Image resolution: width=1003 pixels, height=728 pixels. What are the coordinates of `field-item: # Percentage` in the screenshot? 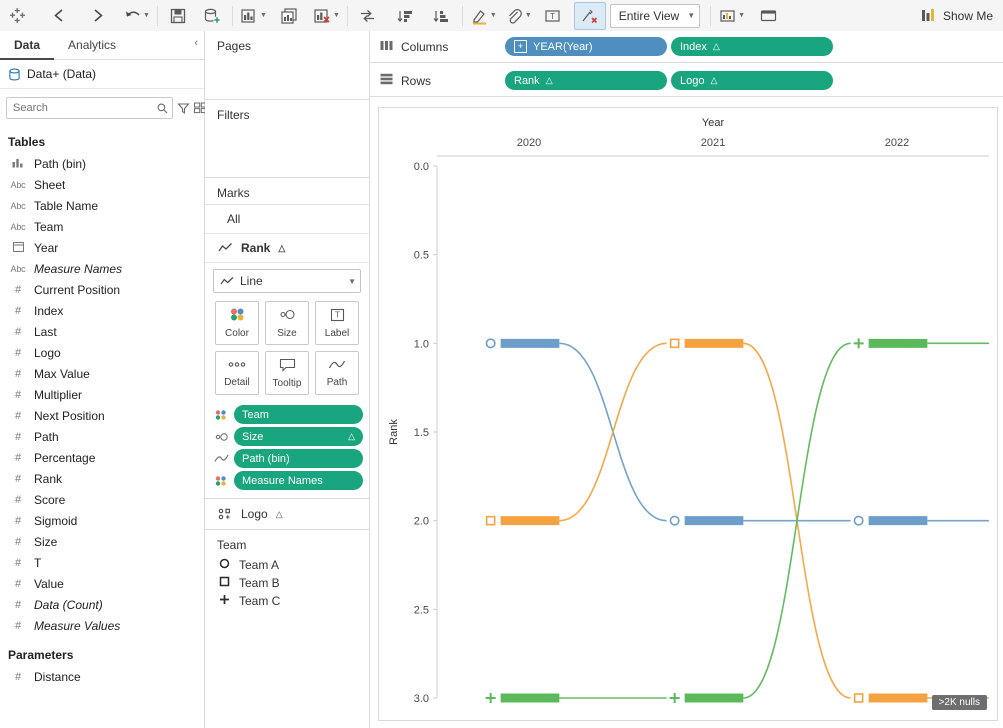 It's located at (102, 457).